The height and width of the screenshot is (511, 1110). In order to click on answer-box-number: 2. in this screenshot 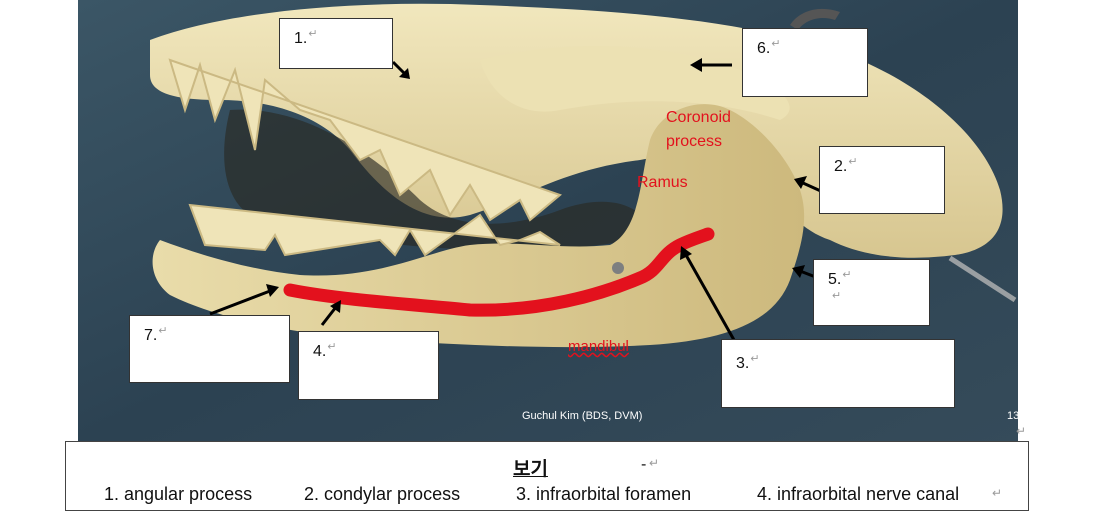, I will do `click(841, 166)`.